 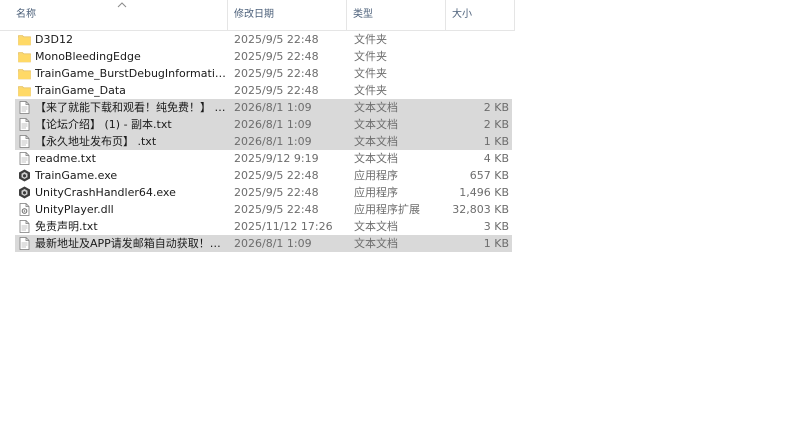 What do you see at coordinates (283, 226) in the screenshot?
I see `file-date: 2025/11/12 17:26` at bounding box center [283, 226].